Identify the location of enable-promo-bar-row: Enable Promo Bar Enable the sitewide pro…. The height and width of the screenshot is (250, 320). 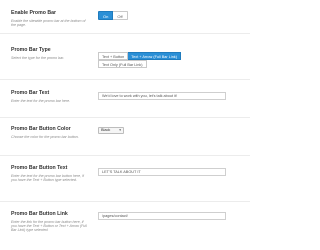
(125, 17).